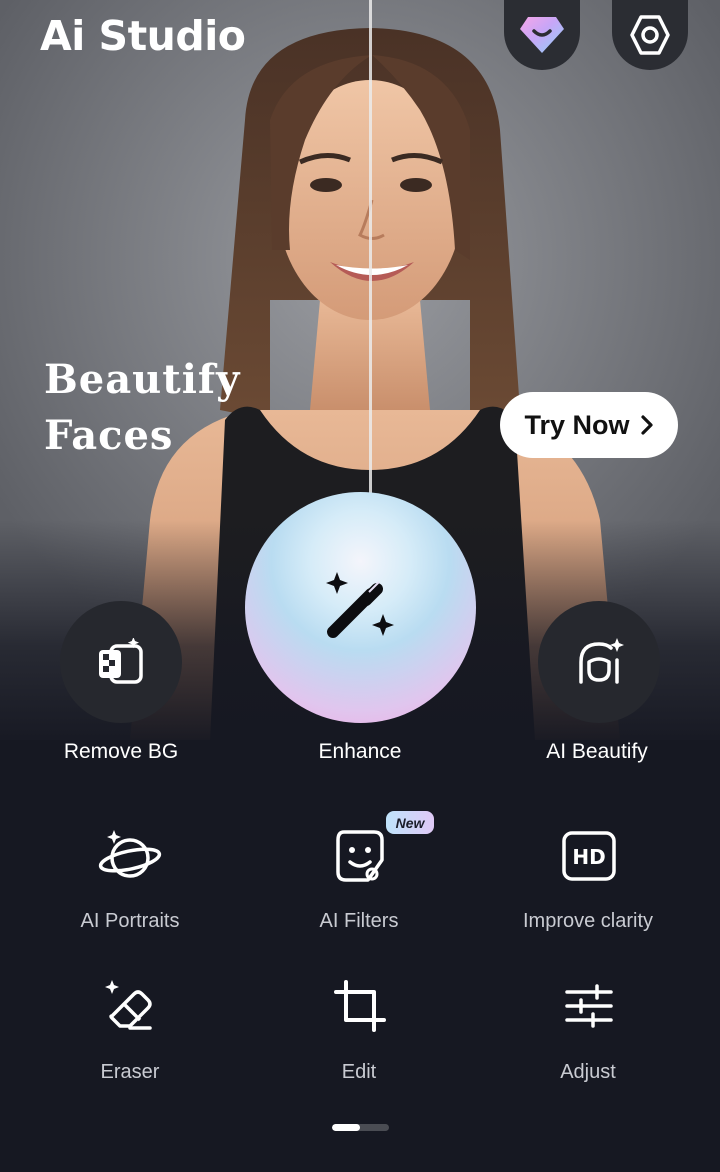  I want to click on eraser-label: Eraser, so click(130, 1072).